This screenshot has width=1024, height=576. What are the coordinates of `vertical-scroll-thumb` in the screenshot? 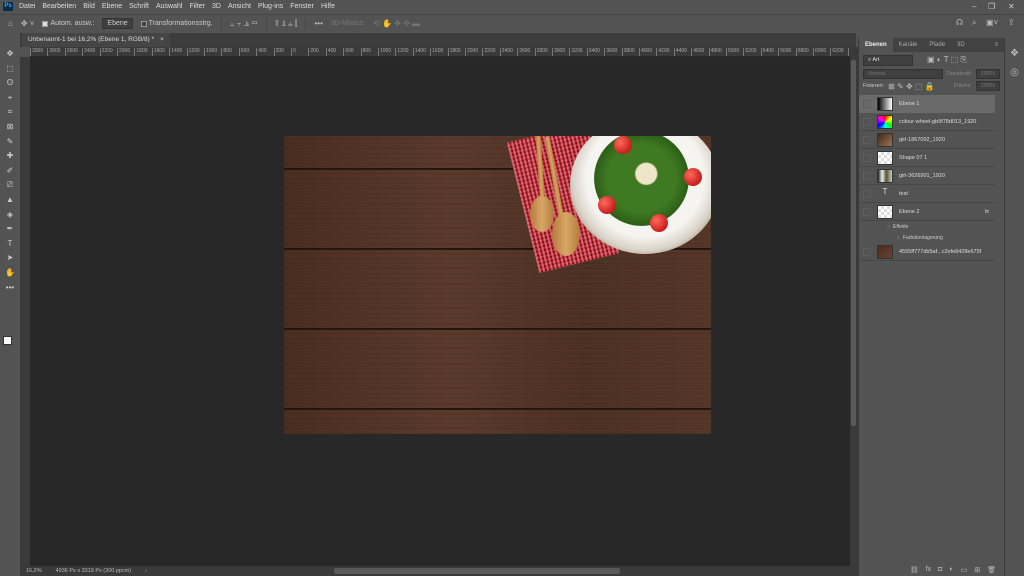 It's located at (853, 243).